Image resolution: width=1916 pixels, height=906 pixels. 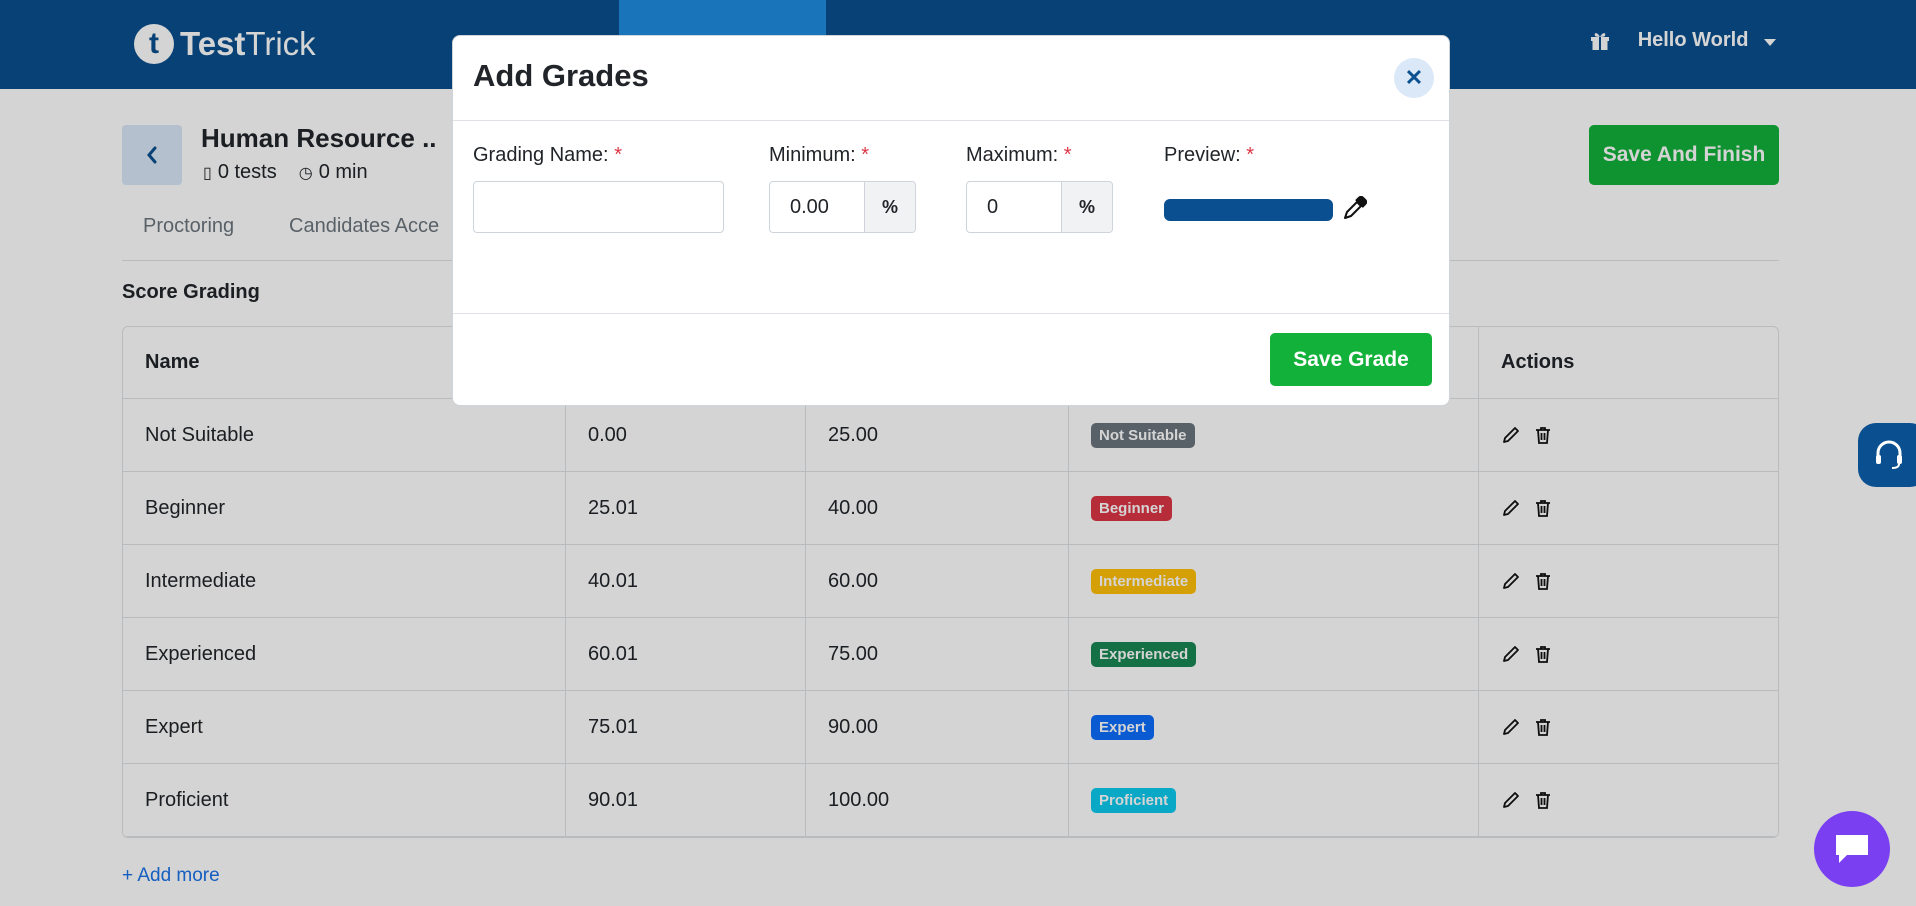 I want to click on grading-name-input, so click(x=598, y=207).